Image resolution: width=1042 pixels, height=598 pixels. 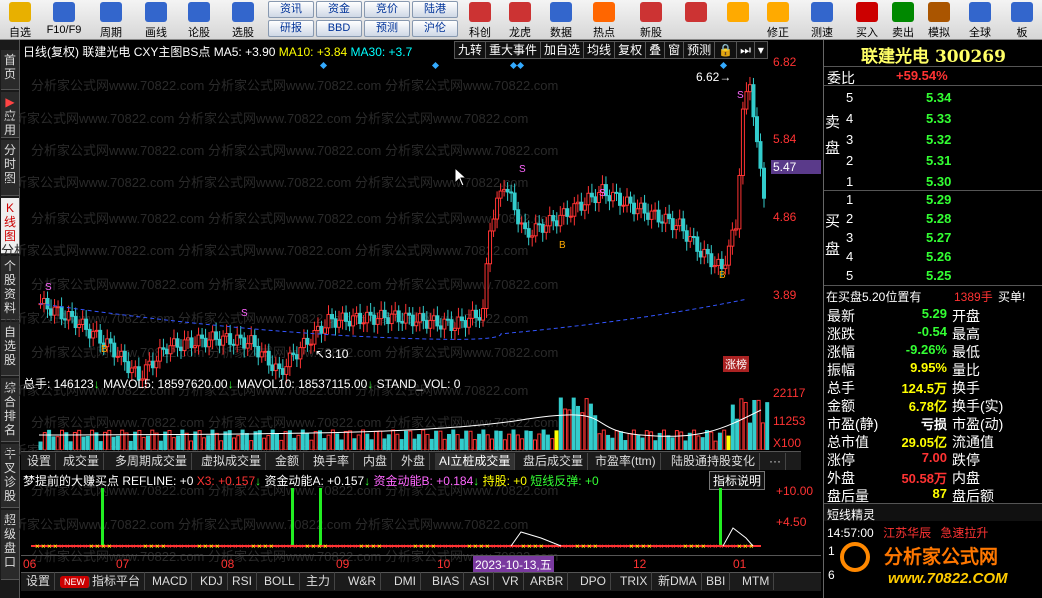 I want to click on auction-button: 竞价, so click(x=387, y=9).